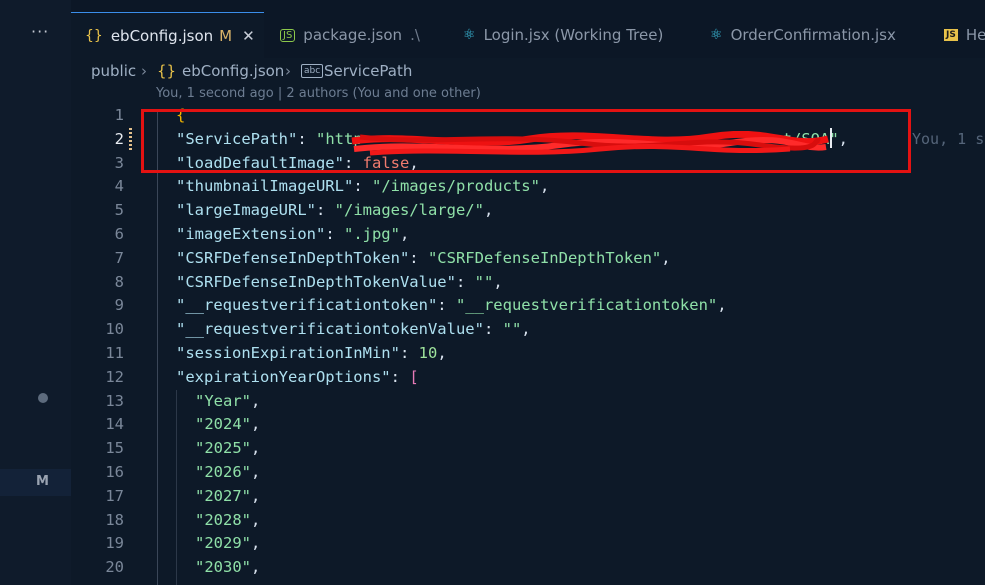  I want to click on string-symbol-icon: abc, so click(312, 71).